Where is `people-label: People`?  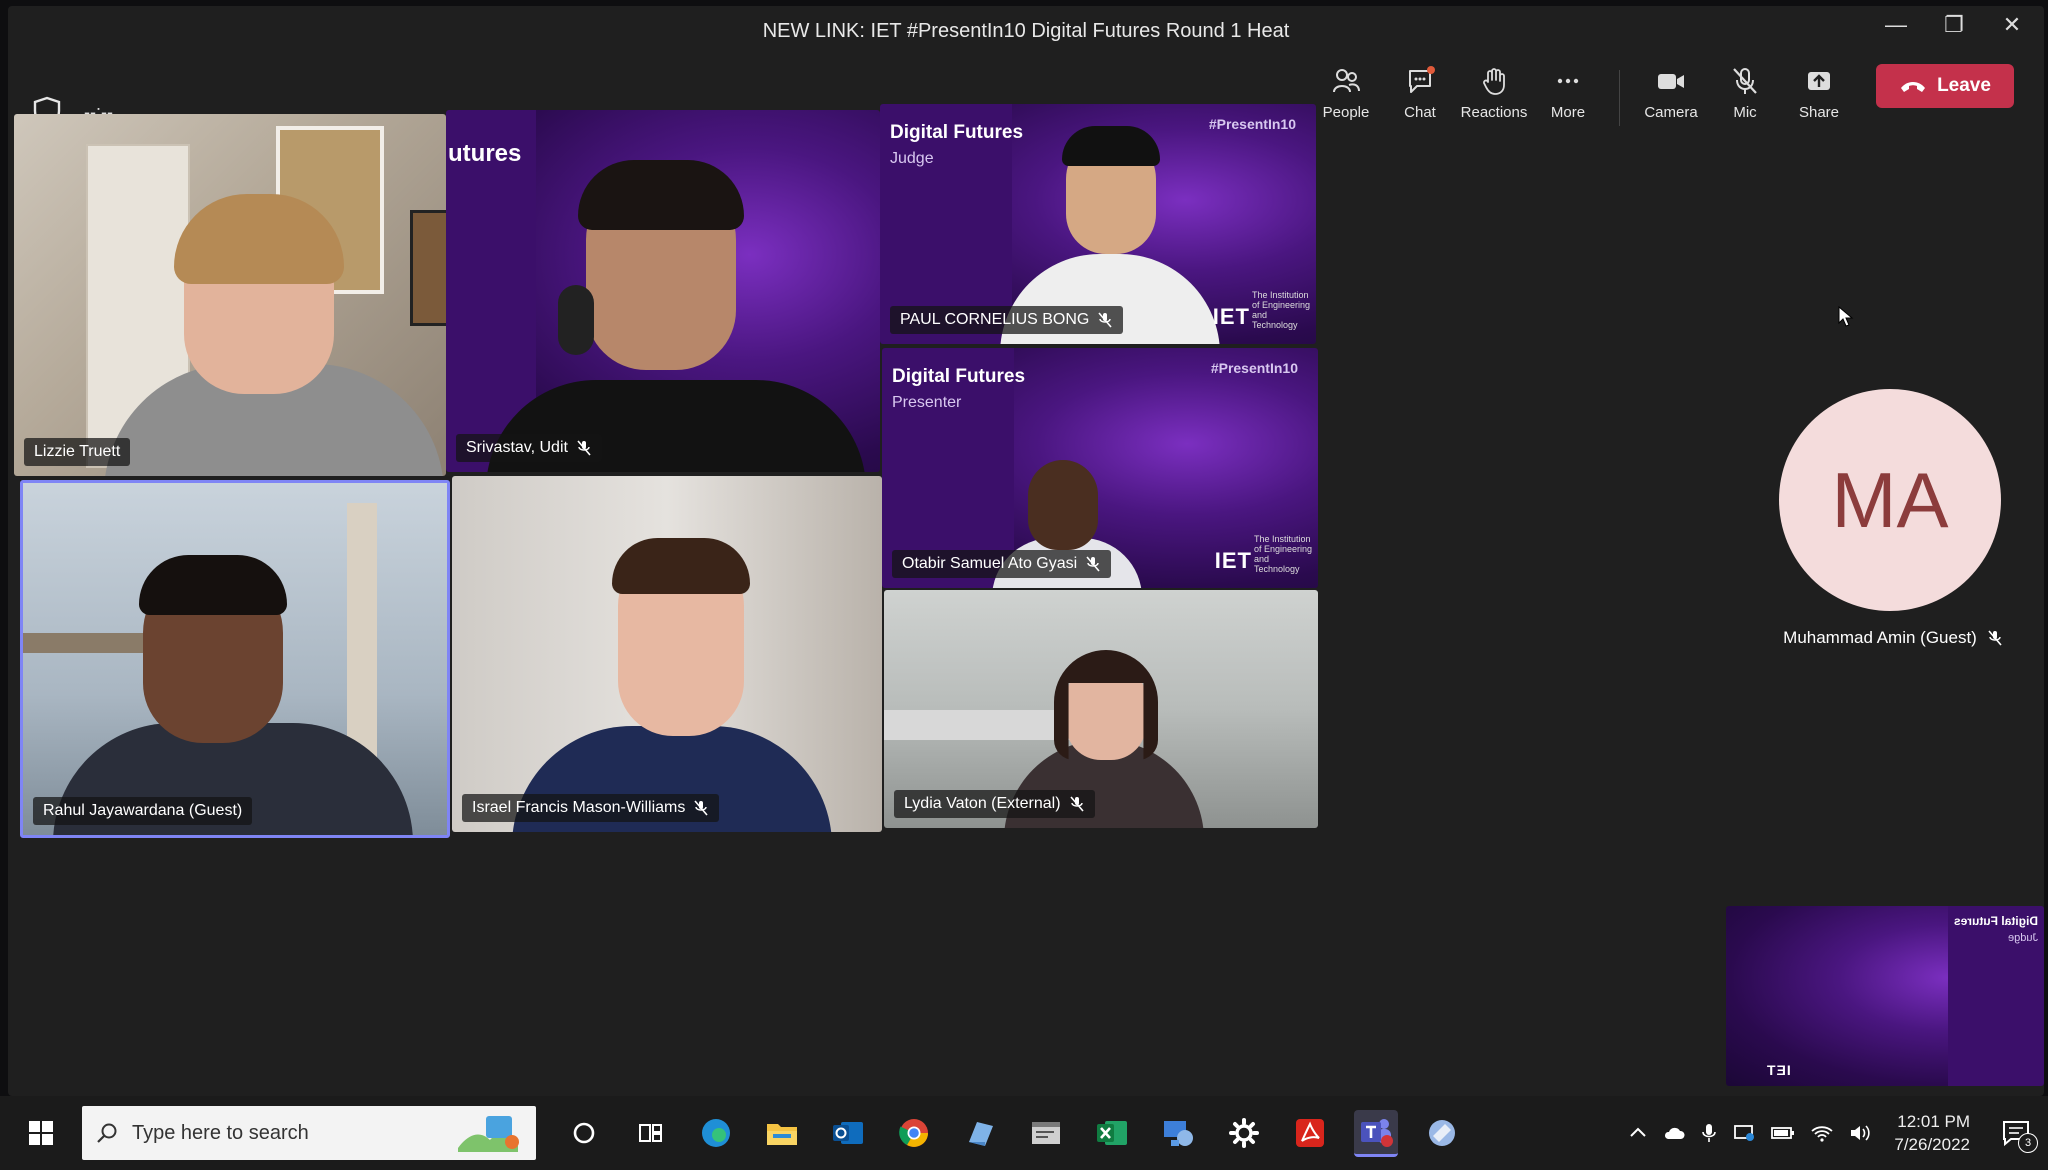
people-label: People is located at coordinates (1346, 112).